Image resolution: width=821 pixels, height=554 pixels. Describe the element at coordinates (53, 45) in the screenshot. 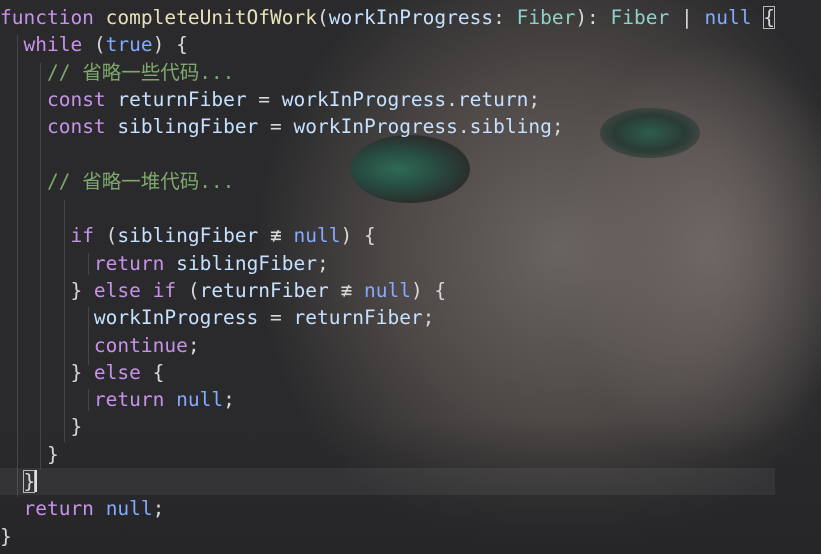

I see `code-token: while` at that location.